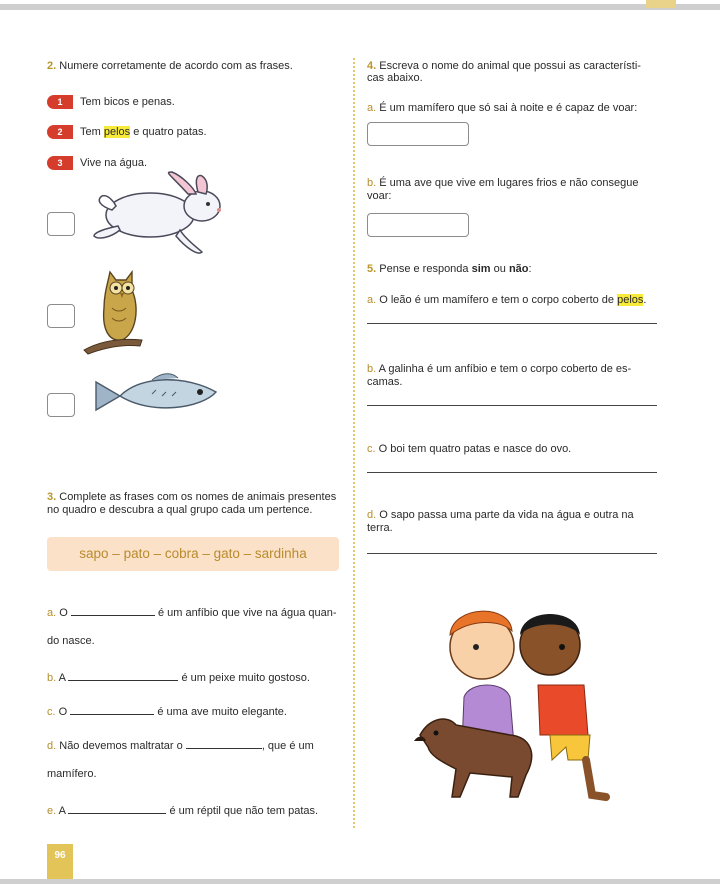 This screenshot has height=884, width=720. I want to click on q3-a-cont: do nasce., so click(71, 641).